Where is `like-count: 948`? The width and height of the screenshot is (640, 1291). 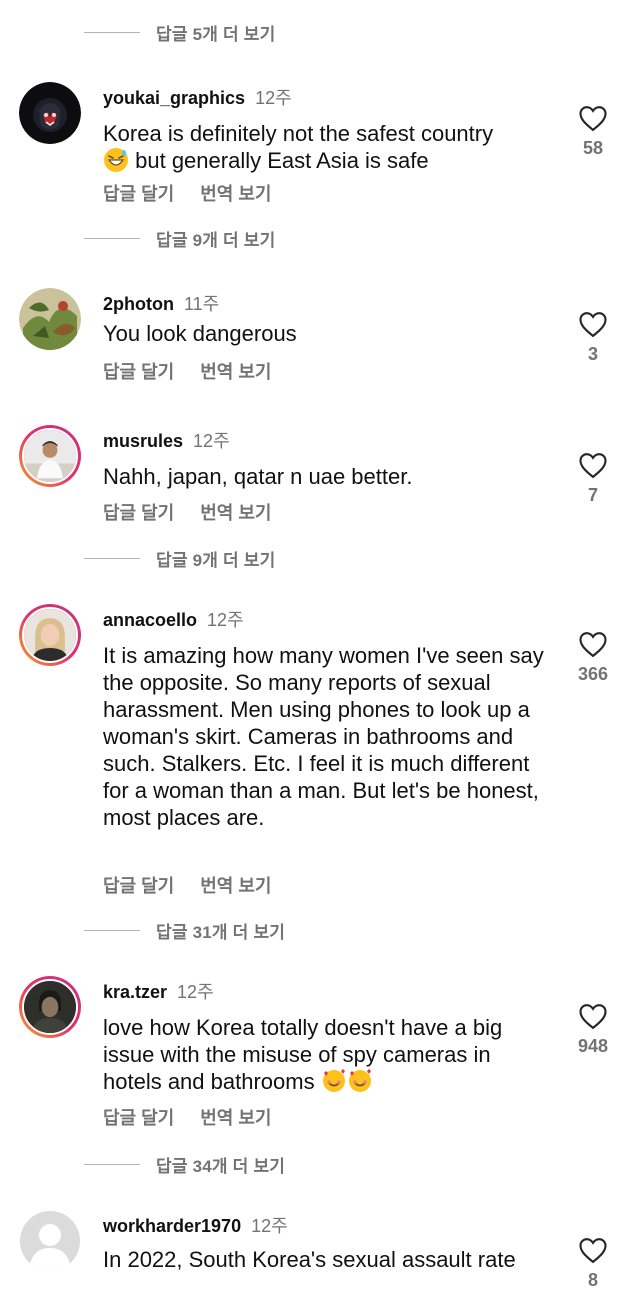
like-count: 948 is located at coordinates (593, 1046).